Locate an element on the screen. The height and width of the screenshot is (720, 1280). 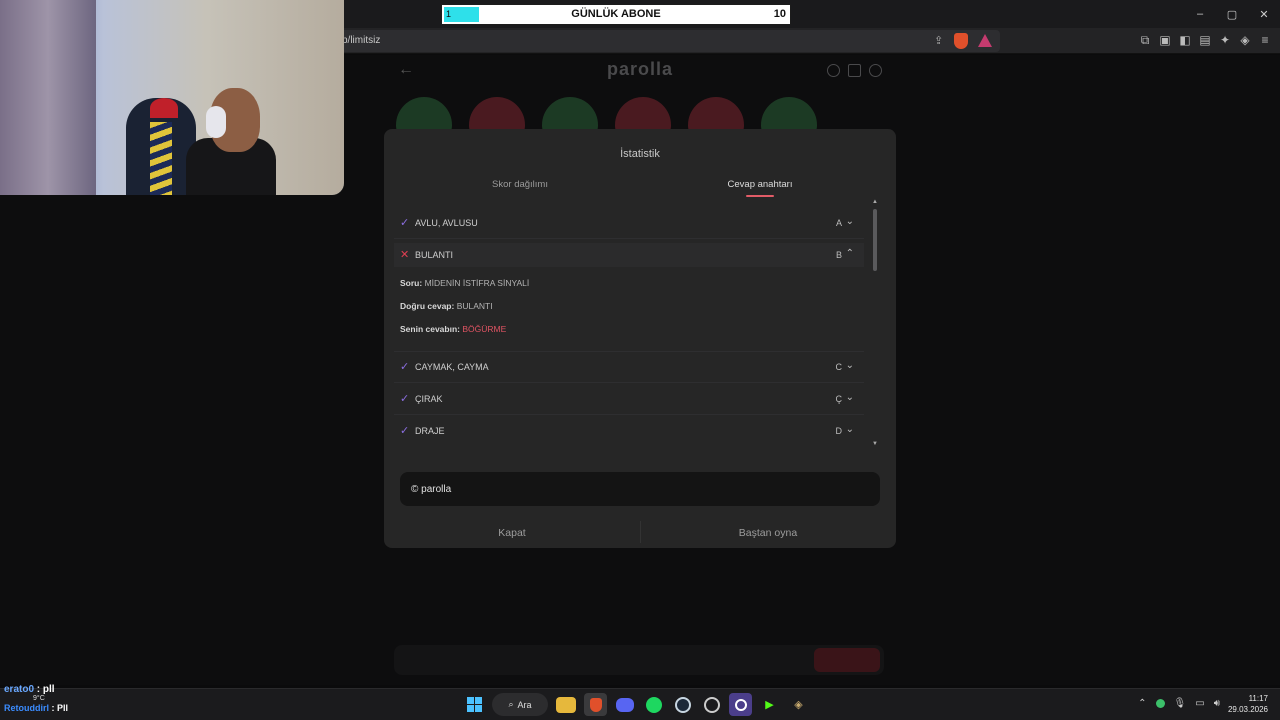
menu-icon: ≡ is located at coordinates (1265, 40).